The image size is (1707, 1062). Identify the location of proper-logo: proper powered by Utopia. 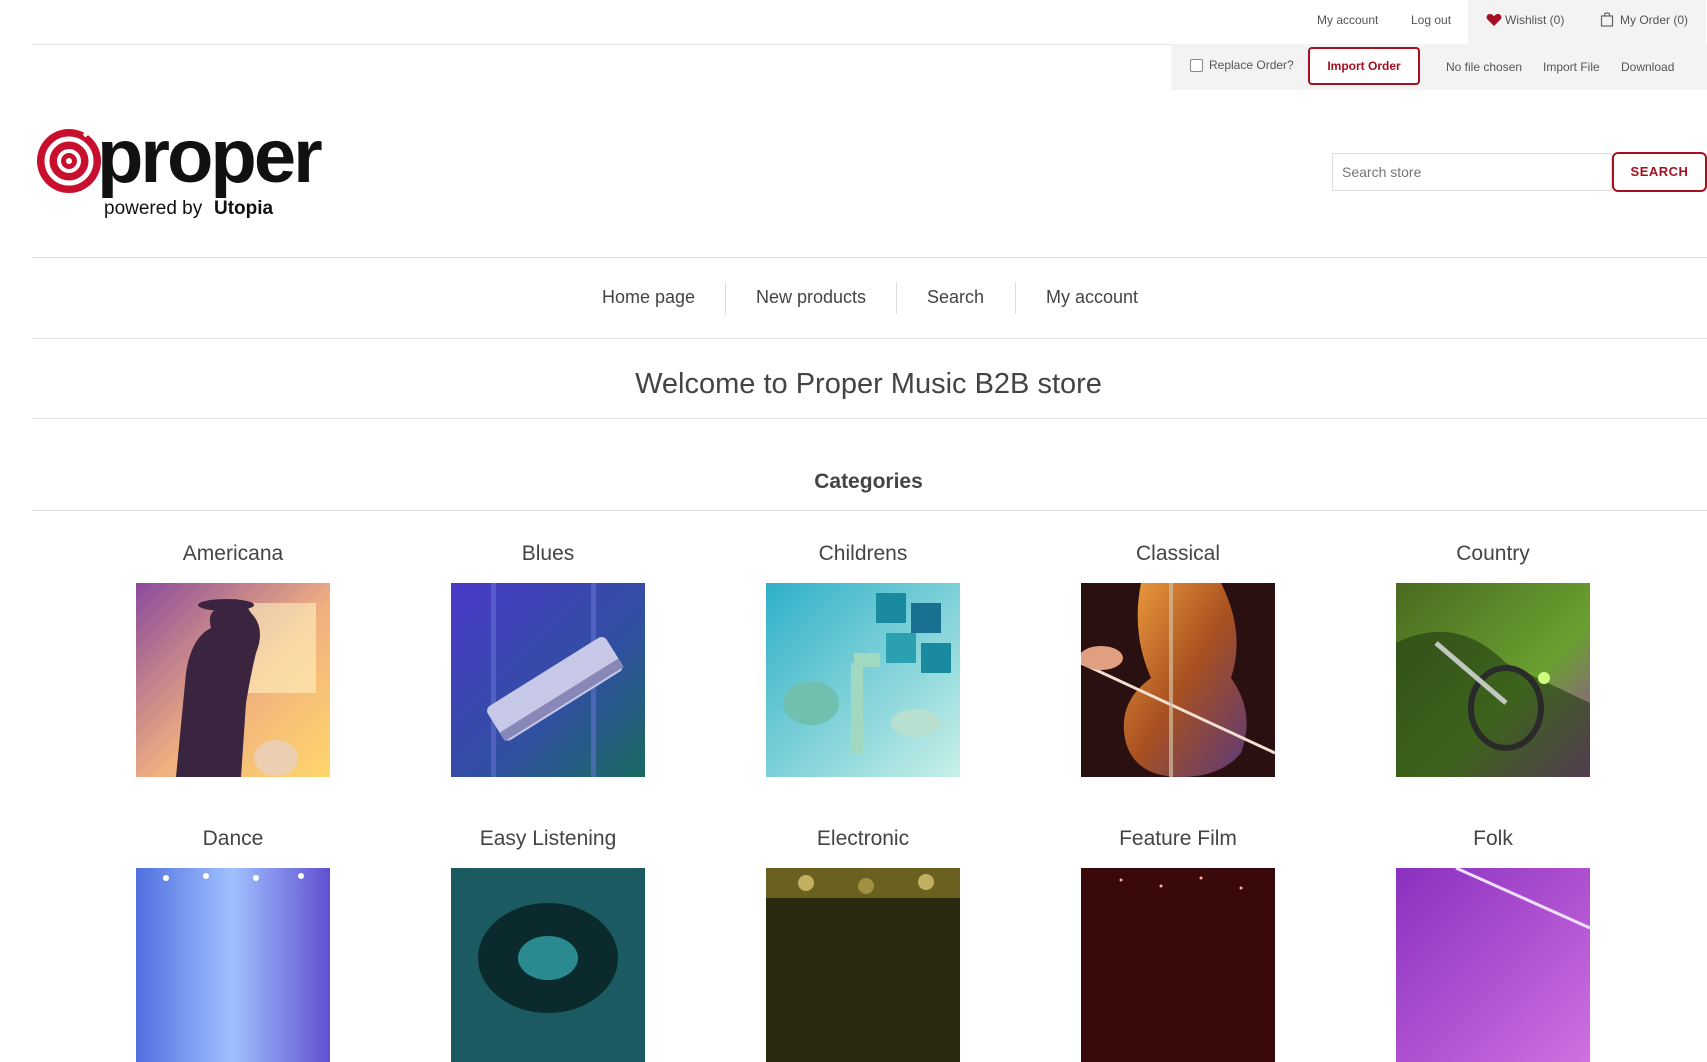
(204, 168).